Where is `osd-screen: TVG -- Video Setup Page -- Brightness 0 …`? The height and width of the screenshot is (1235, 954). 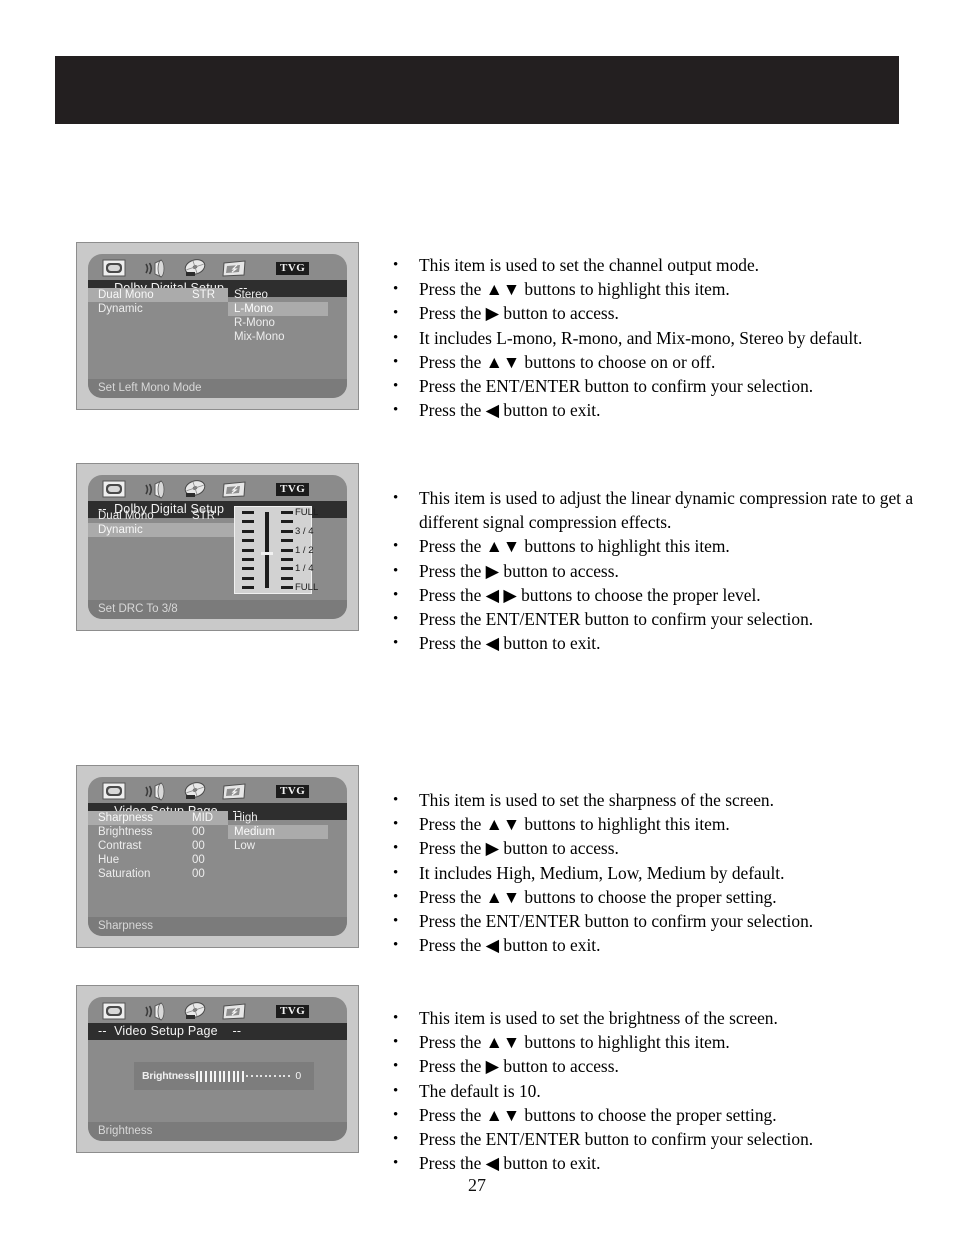 osd-screen: TVG -- Video Setup Page -- Brightness 0 … is located at coordinates (217, 1069).